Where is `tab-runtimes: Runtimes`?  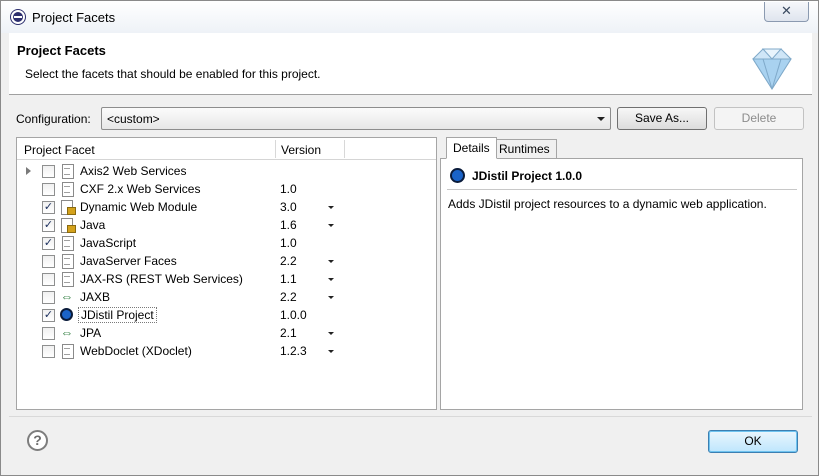
tab-runtimes: Runtimes is located at coordinates (524, 149).